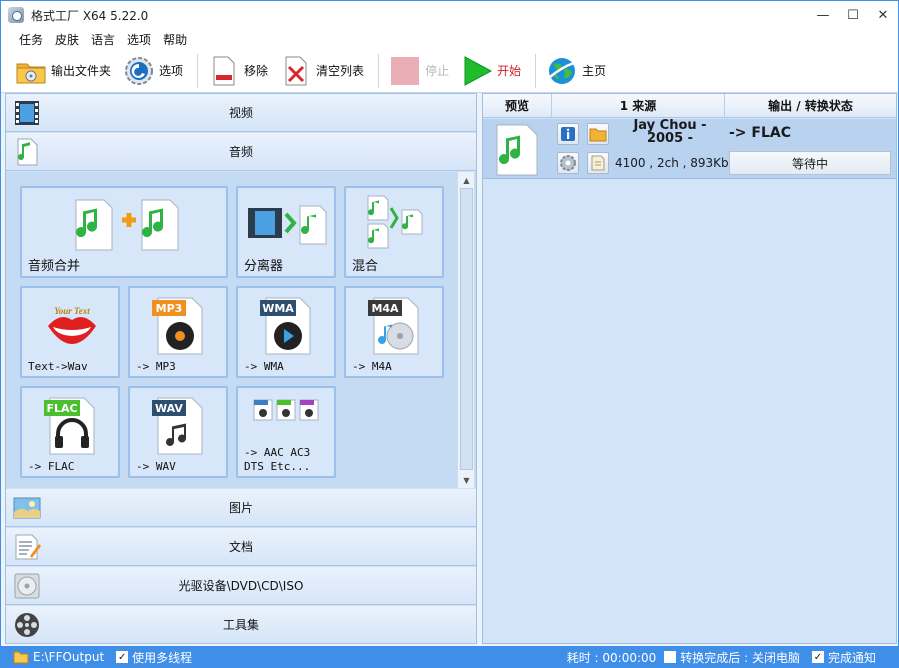 This screenshot has height=668, width=899. Describe the element at coordinates (823, 15) in the screenshot. I see `minimize-button: —` at that location.